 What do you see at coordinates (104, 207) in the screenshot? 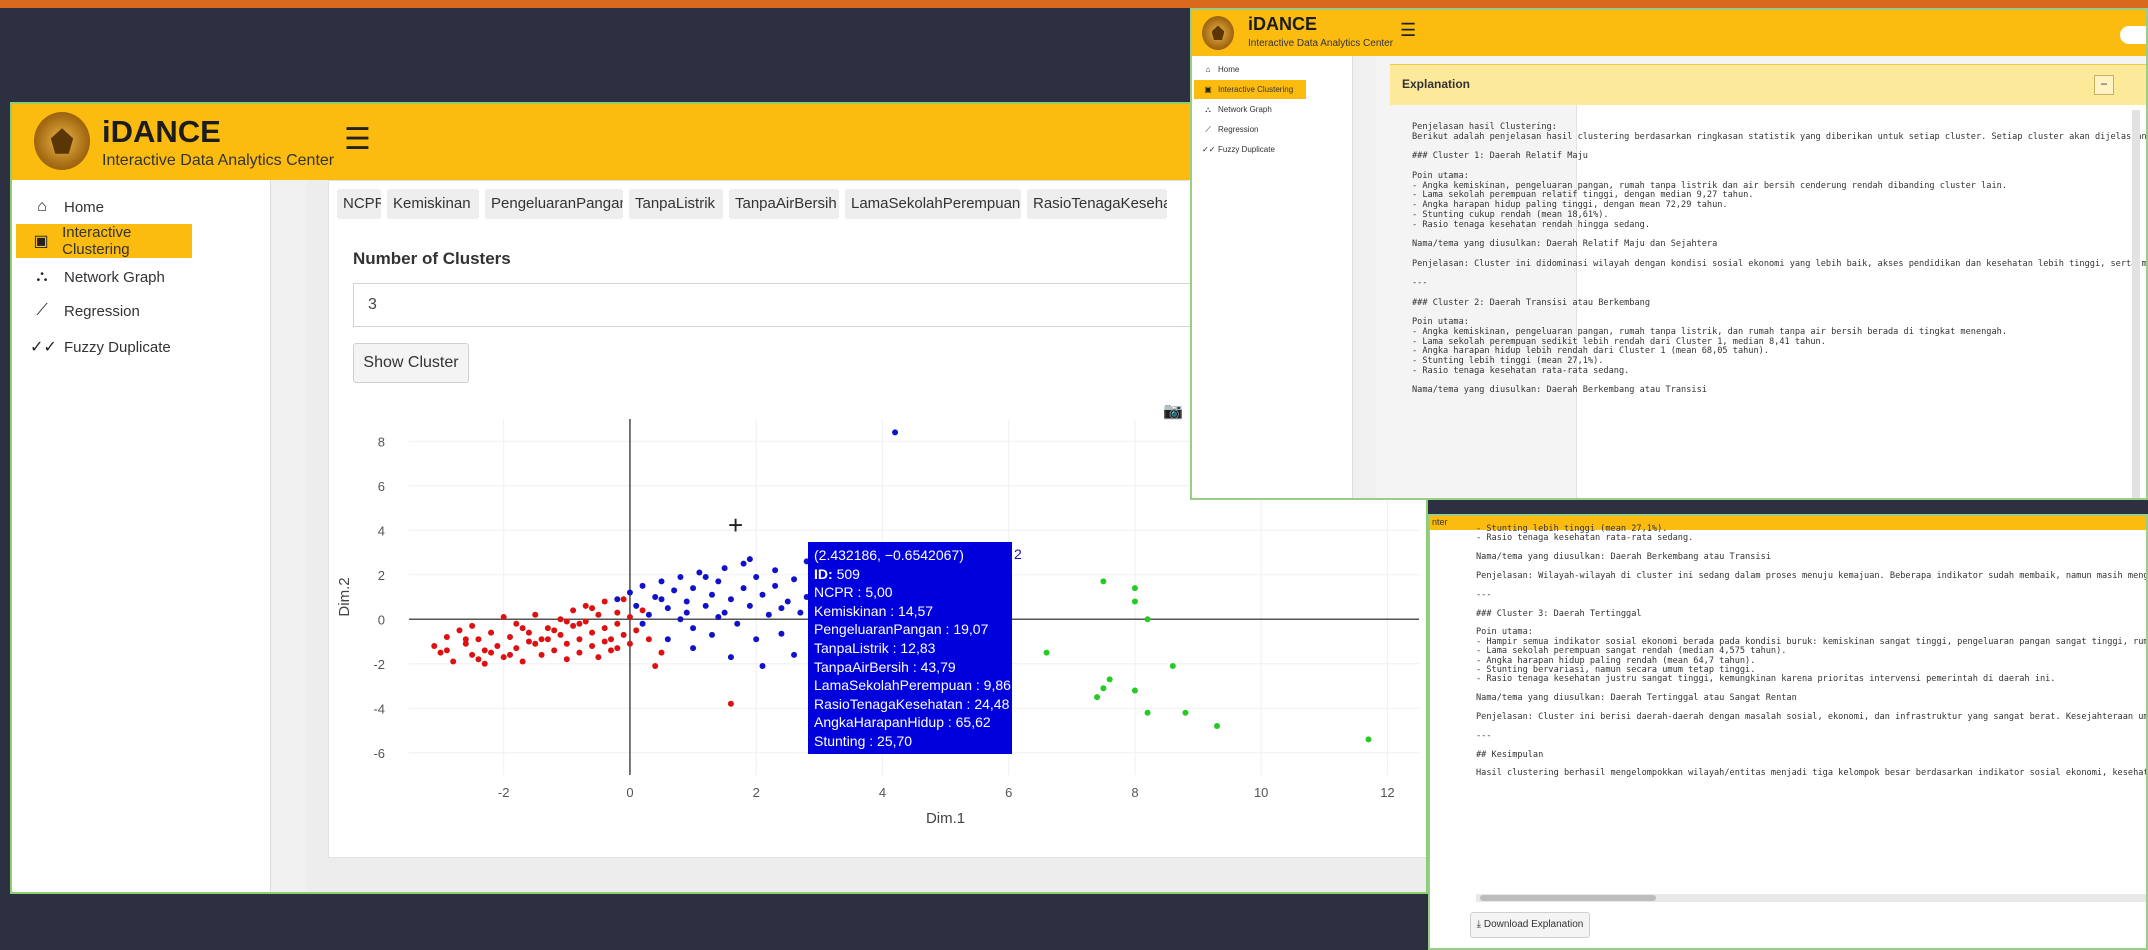
I see `nav-item-home: ⌂ Home` at bounding box center [104, 207].